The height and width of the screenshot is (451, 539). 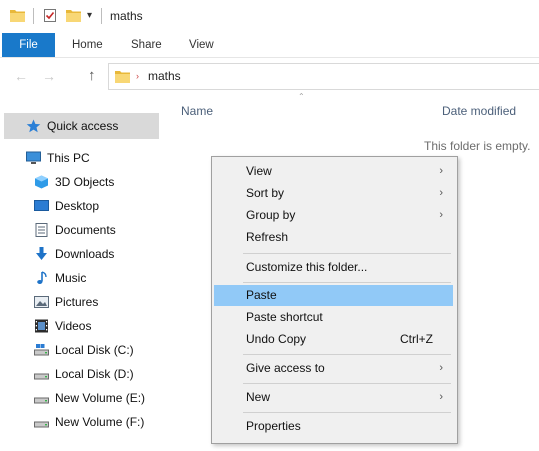 What do you see at coordinates (285, 368) in the screenshot?
I see `menu-item-label: Give access to` at bounding box center [285, 368].